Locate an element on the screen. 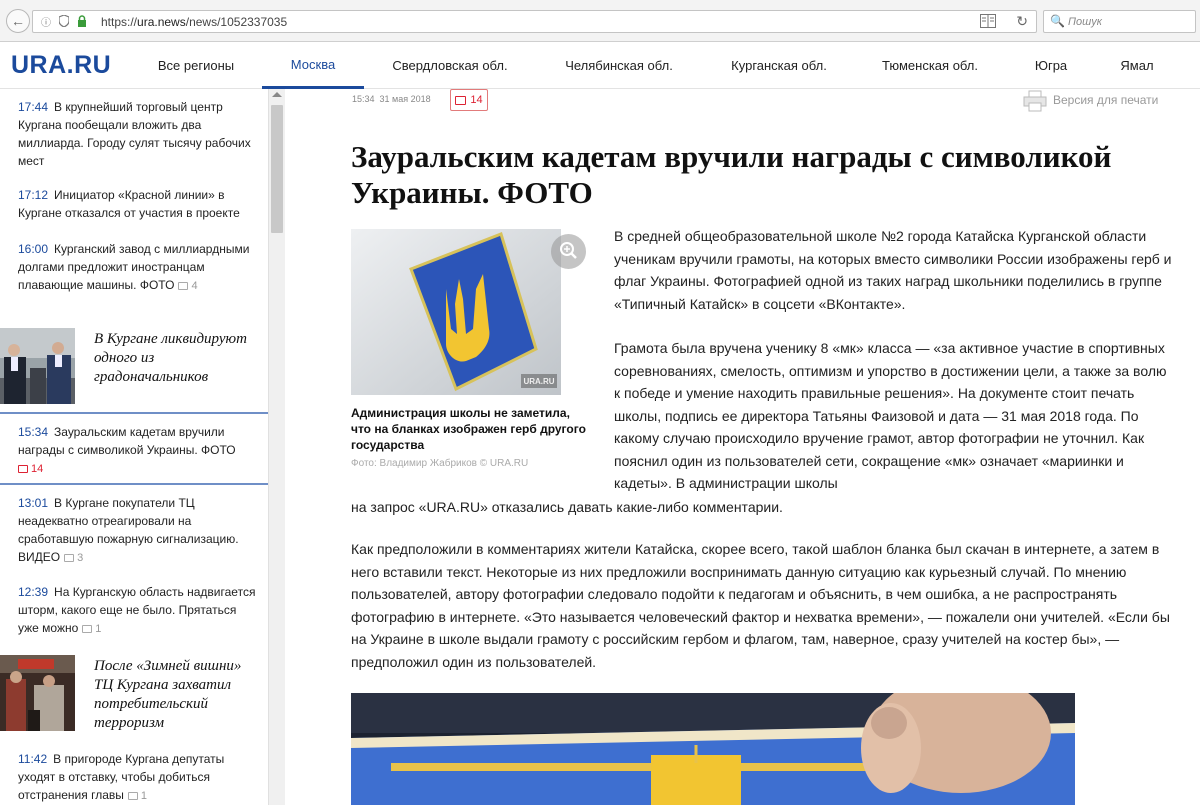  reader-view-icon is located at coordinates (988, 22).